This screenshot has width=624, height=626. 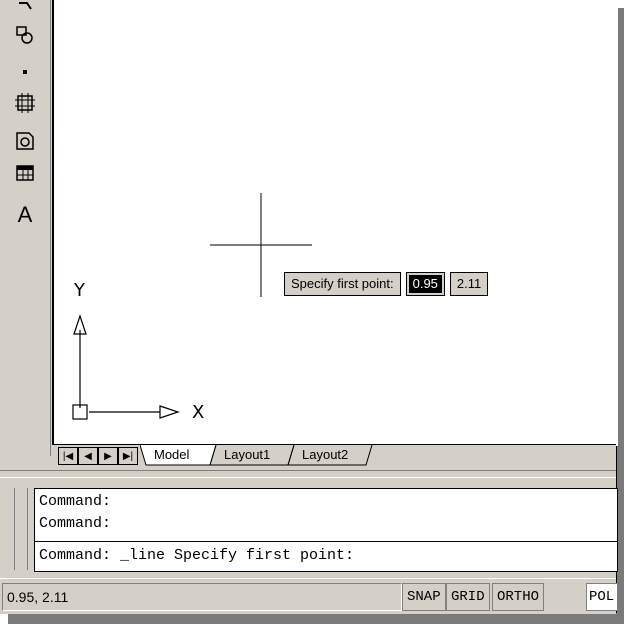 What do you see at coordinates (518, 597) in the screenshot?
I see `ortho-button: ORTHO` at bounding box center [518, 597].